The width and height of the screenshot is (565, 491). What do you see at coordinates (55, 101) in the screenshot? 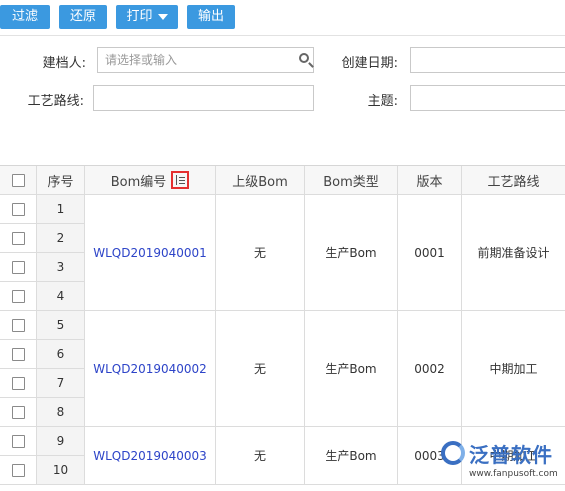
I see `route-label: 工艺路线:` at bounding box center [55, 101].